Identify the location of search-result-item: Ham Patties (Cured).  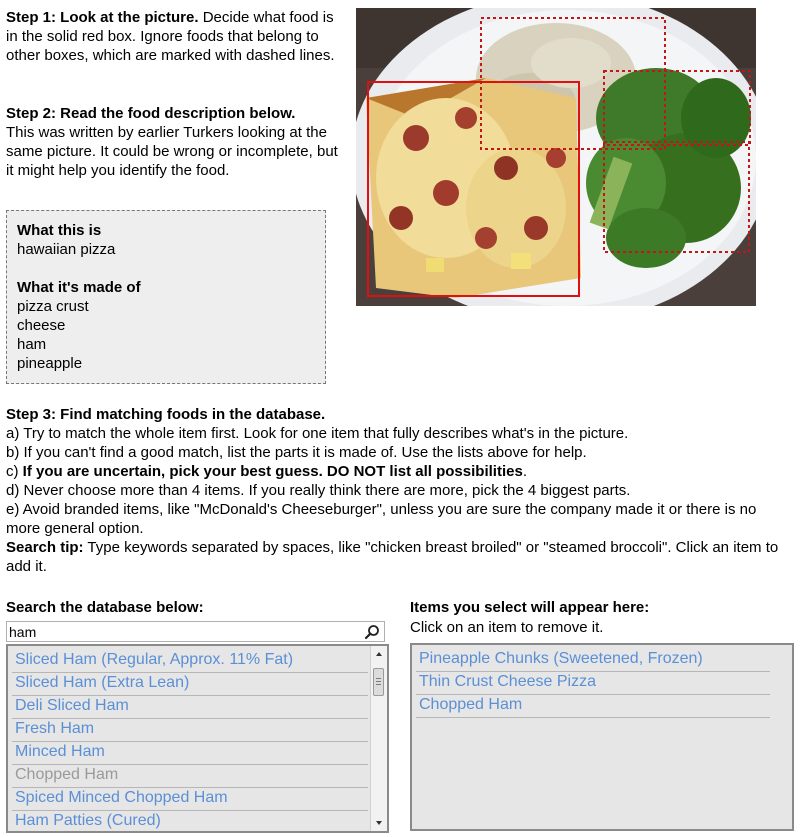
(190, 821).